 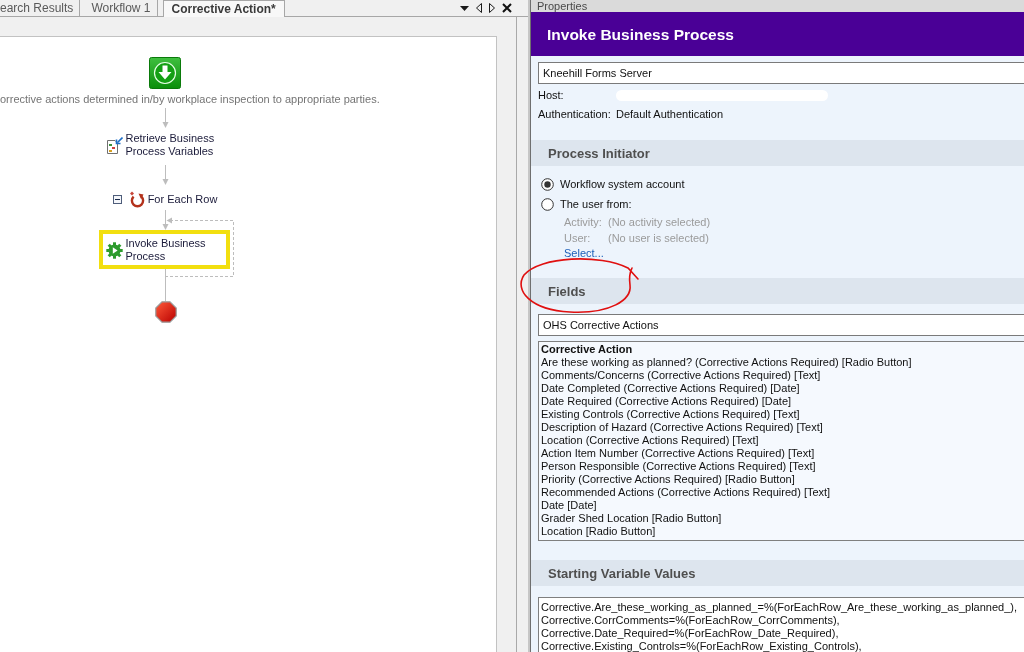 I want to click on stop-sign-icon, so click(x=166, y=312).